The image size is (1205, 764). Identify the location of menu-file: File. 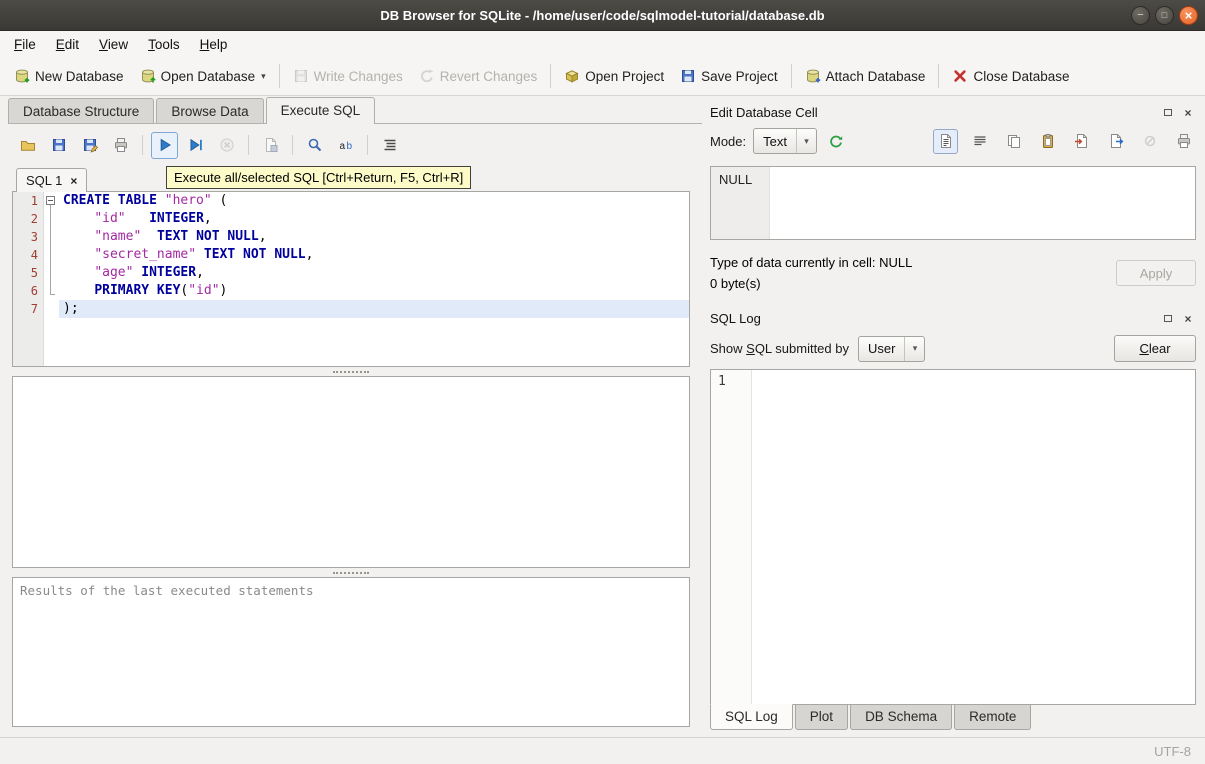
(25, 44).